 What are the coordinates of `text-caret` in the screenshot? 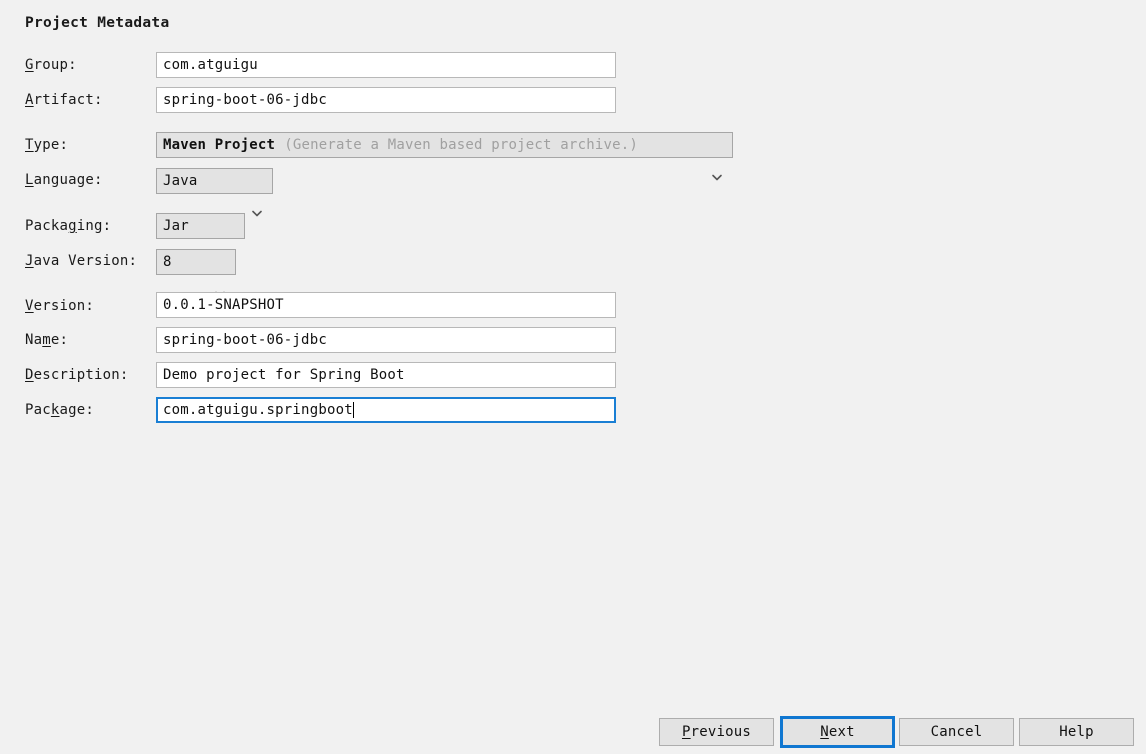 It's located at (353, 410).